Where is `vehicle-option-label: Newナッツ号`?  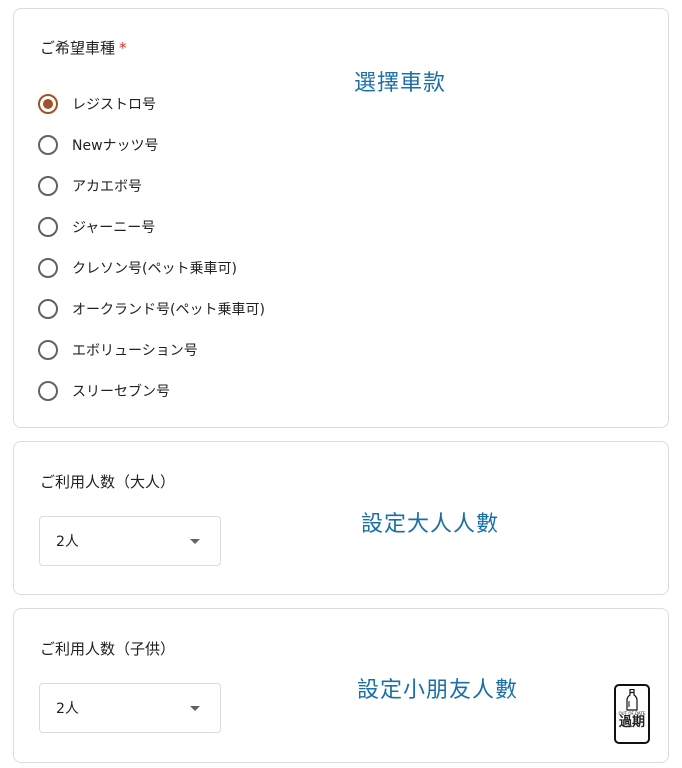 vehicle-option-label: Newナッツ号 is located at coordinates (115, 145).